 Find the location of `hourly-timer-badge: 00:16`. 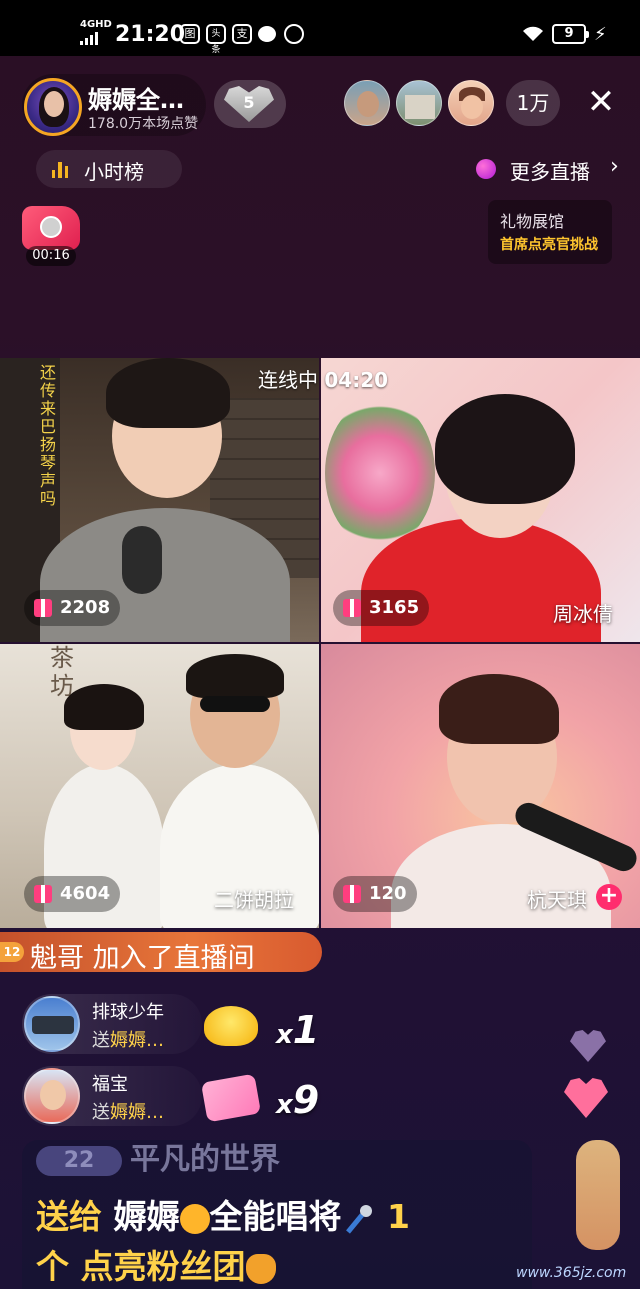

hourly-timer-badge: 00:16 is located at coordinates (51, 236).